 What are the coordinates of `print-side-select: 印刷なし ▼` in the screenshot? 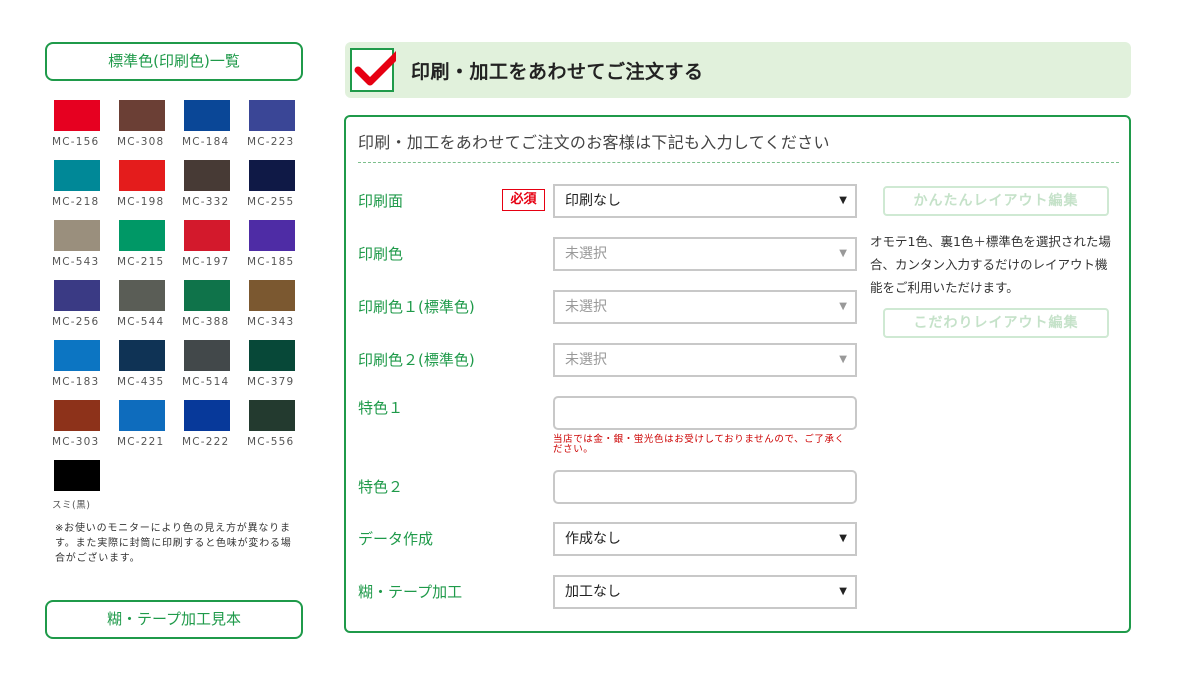 It's located at (705, 201).